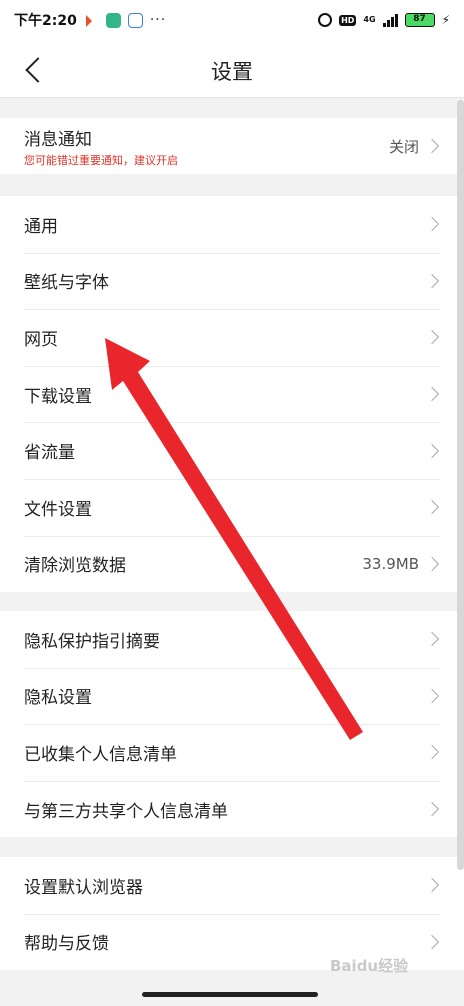  What do you see at coordinates (390, 563) in the screenshot?
I see `cache-size: 33.9MB` at bounding box center [390, 563].